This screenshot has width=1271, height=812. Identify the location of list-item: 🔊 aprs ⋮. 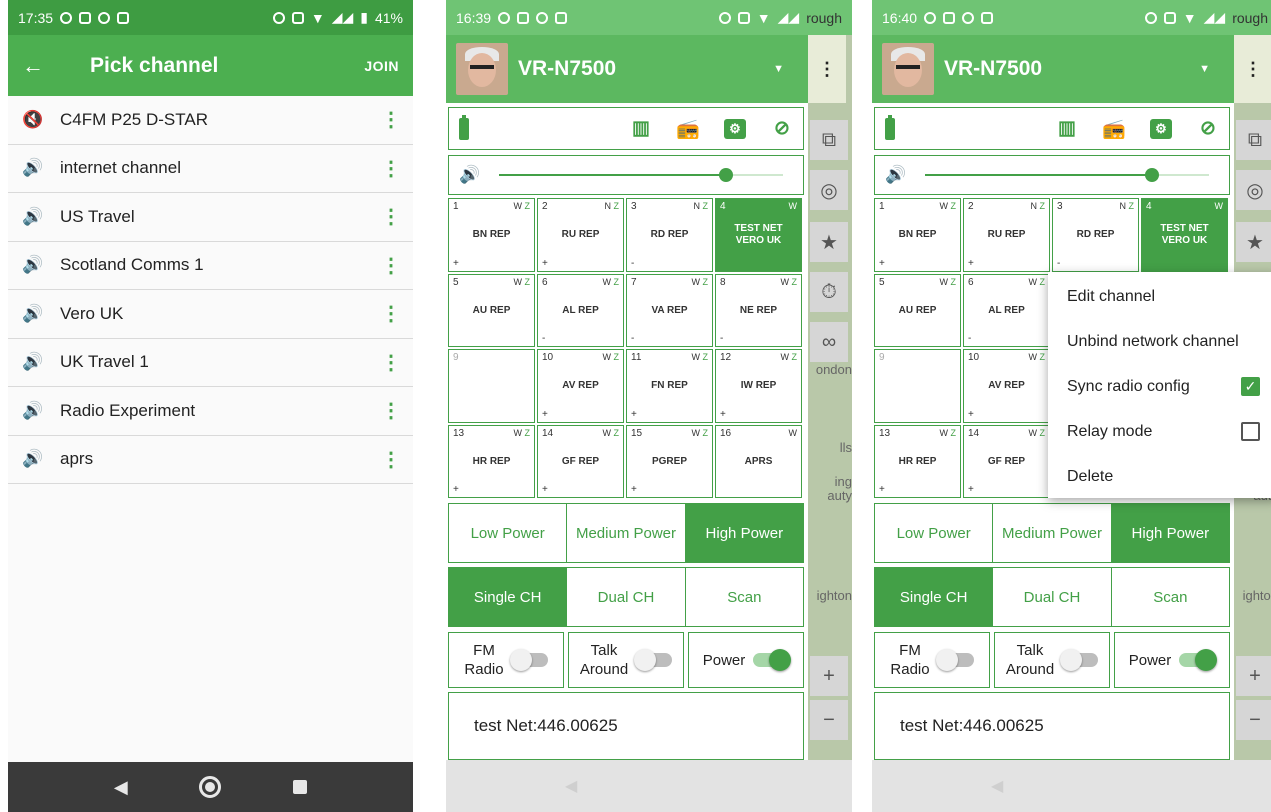
(210, 459).